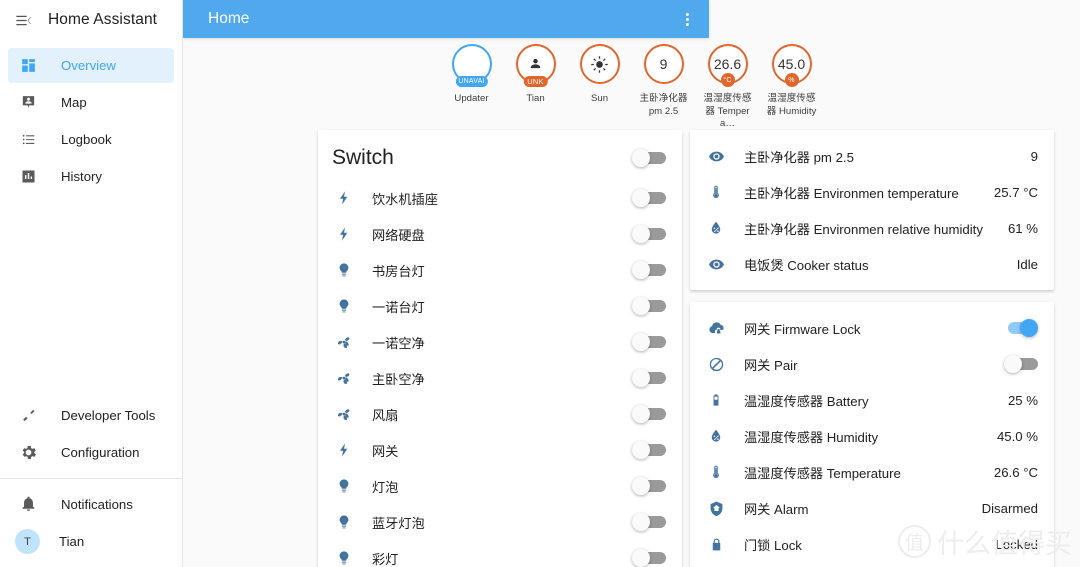  I want to click on sidebar-item-label: Configuration, so click(100, 452).